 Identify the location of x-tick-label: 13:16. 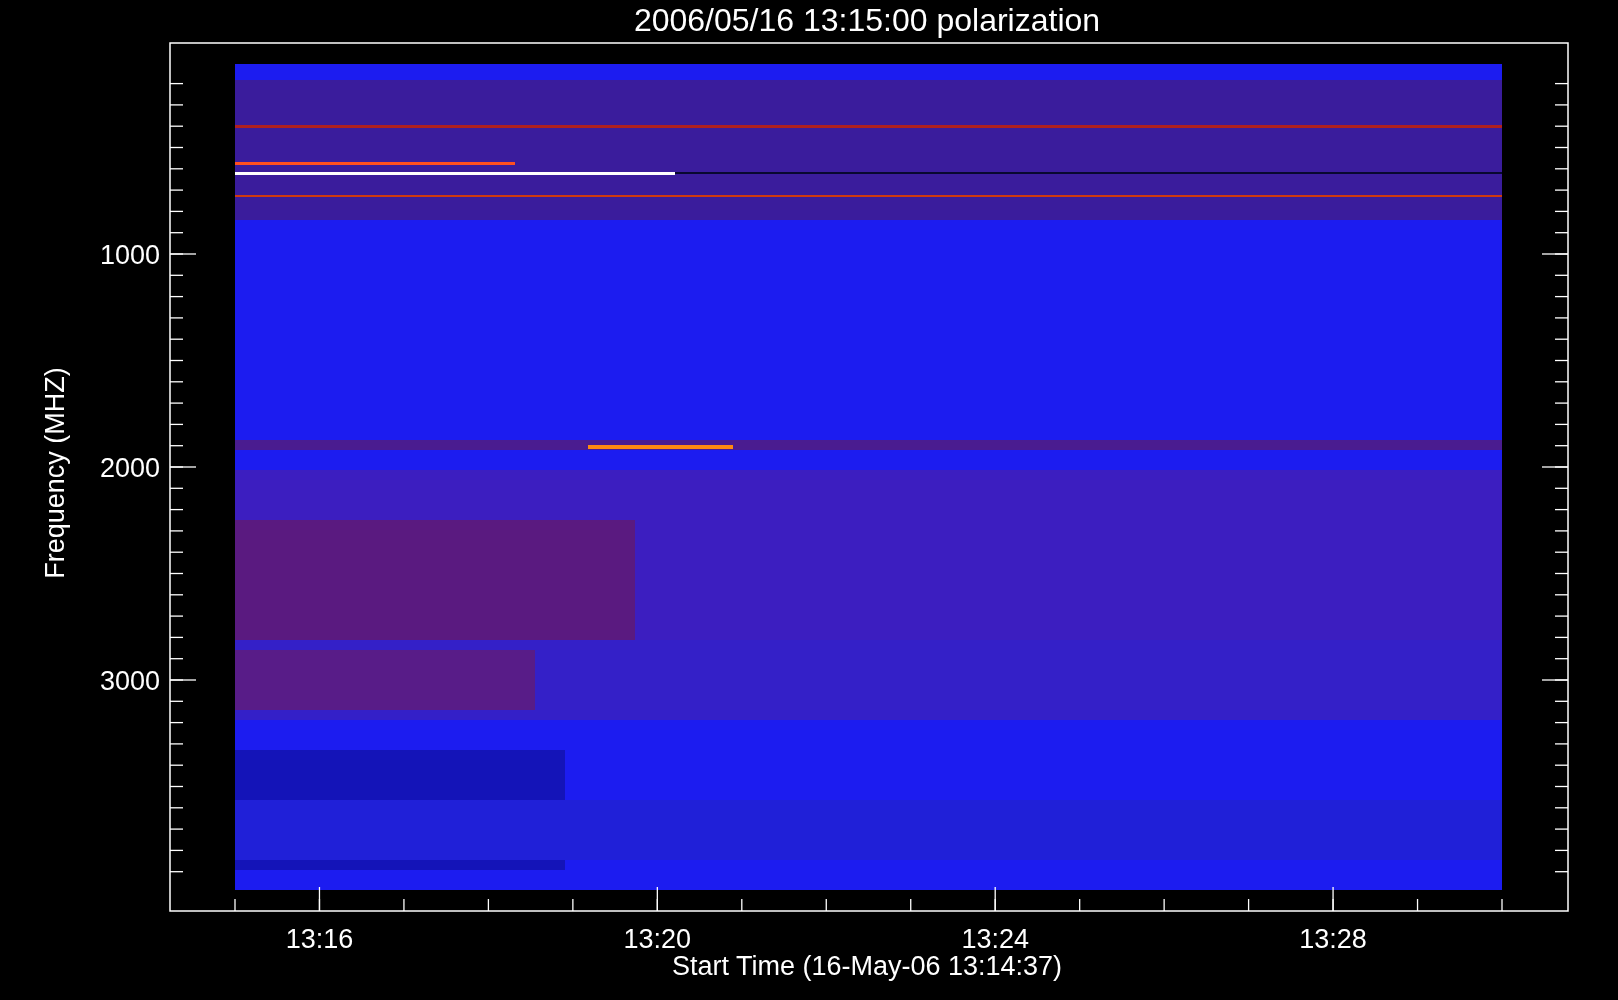
(319, 939).